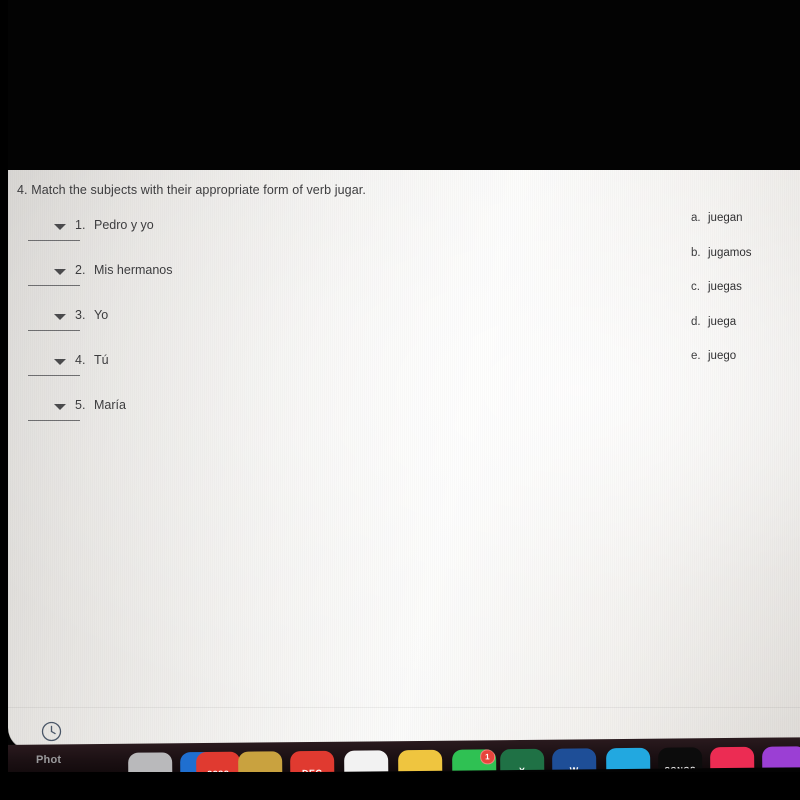  Describe the element at coordinates (400, 786) in the screenshot. I see `bottom-dark-band` at that location.